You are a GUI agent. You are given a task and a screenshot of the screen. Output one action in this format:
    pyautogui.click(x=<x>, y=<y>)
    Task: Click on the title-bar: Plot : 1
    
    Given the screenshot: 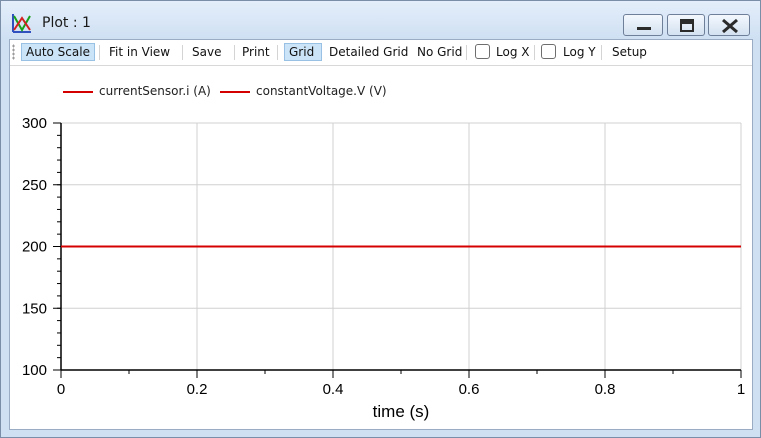 What is the action you would take?
    pyautogui.click(x=380, y=20)
    